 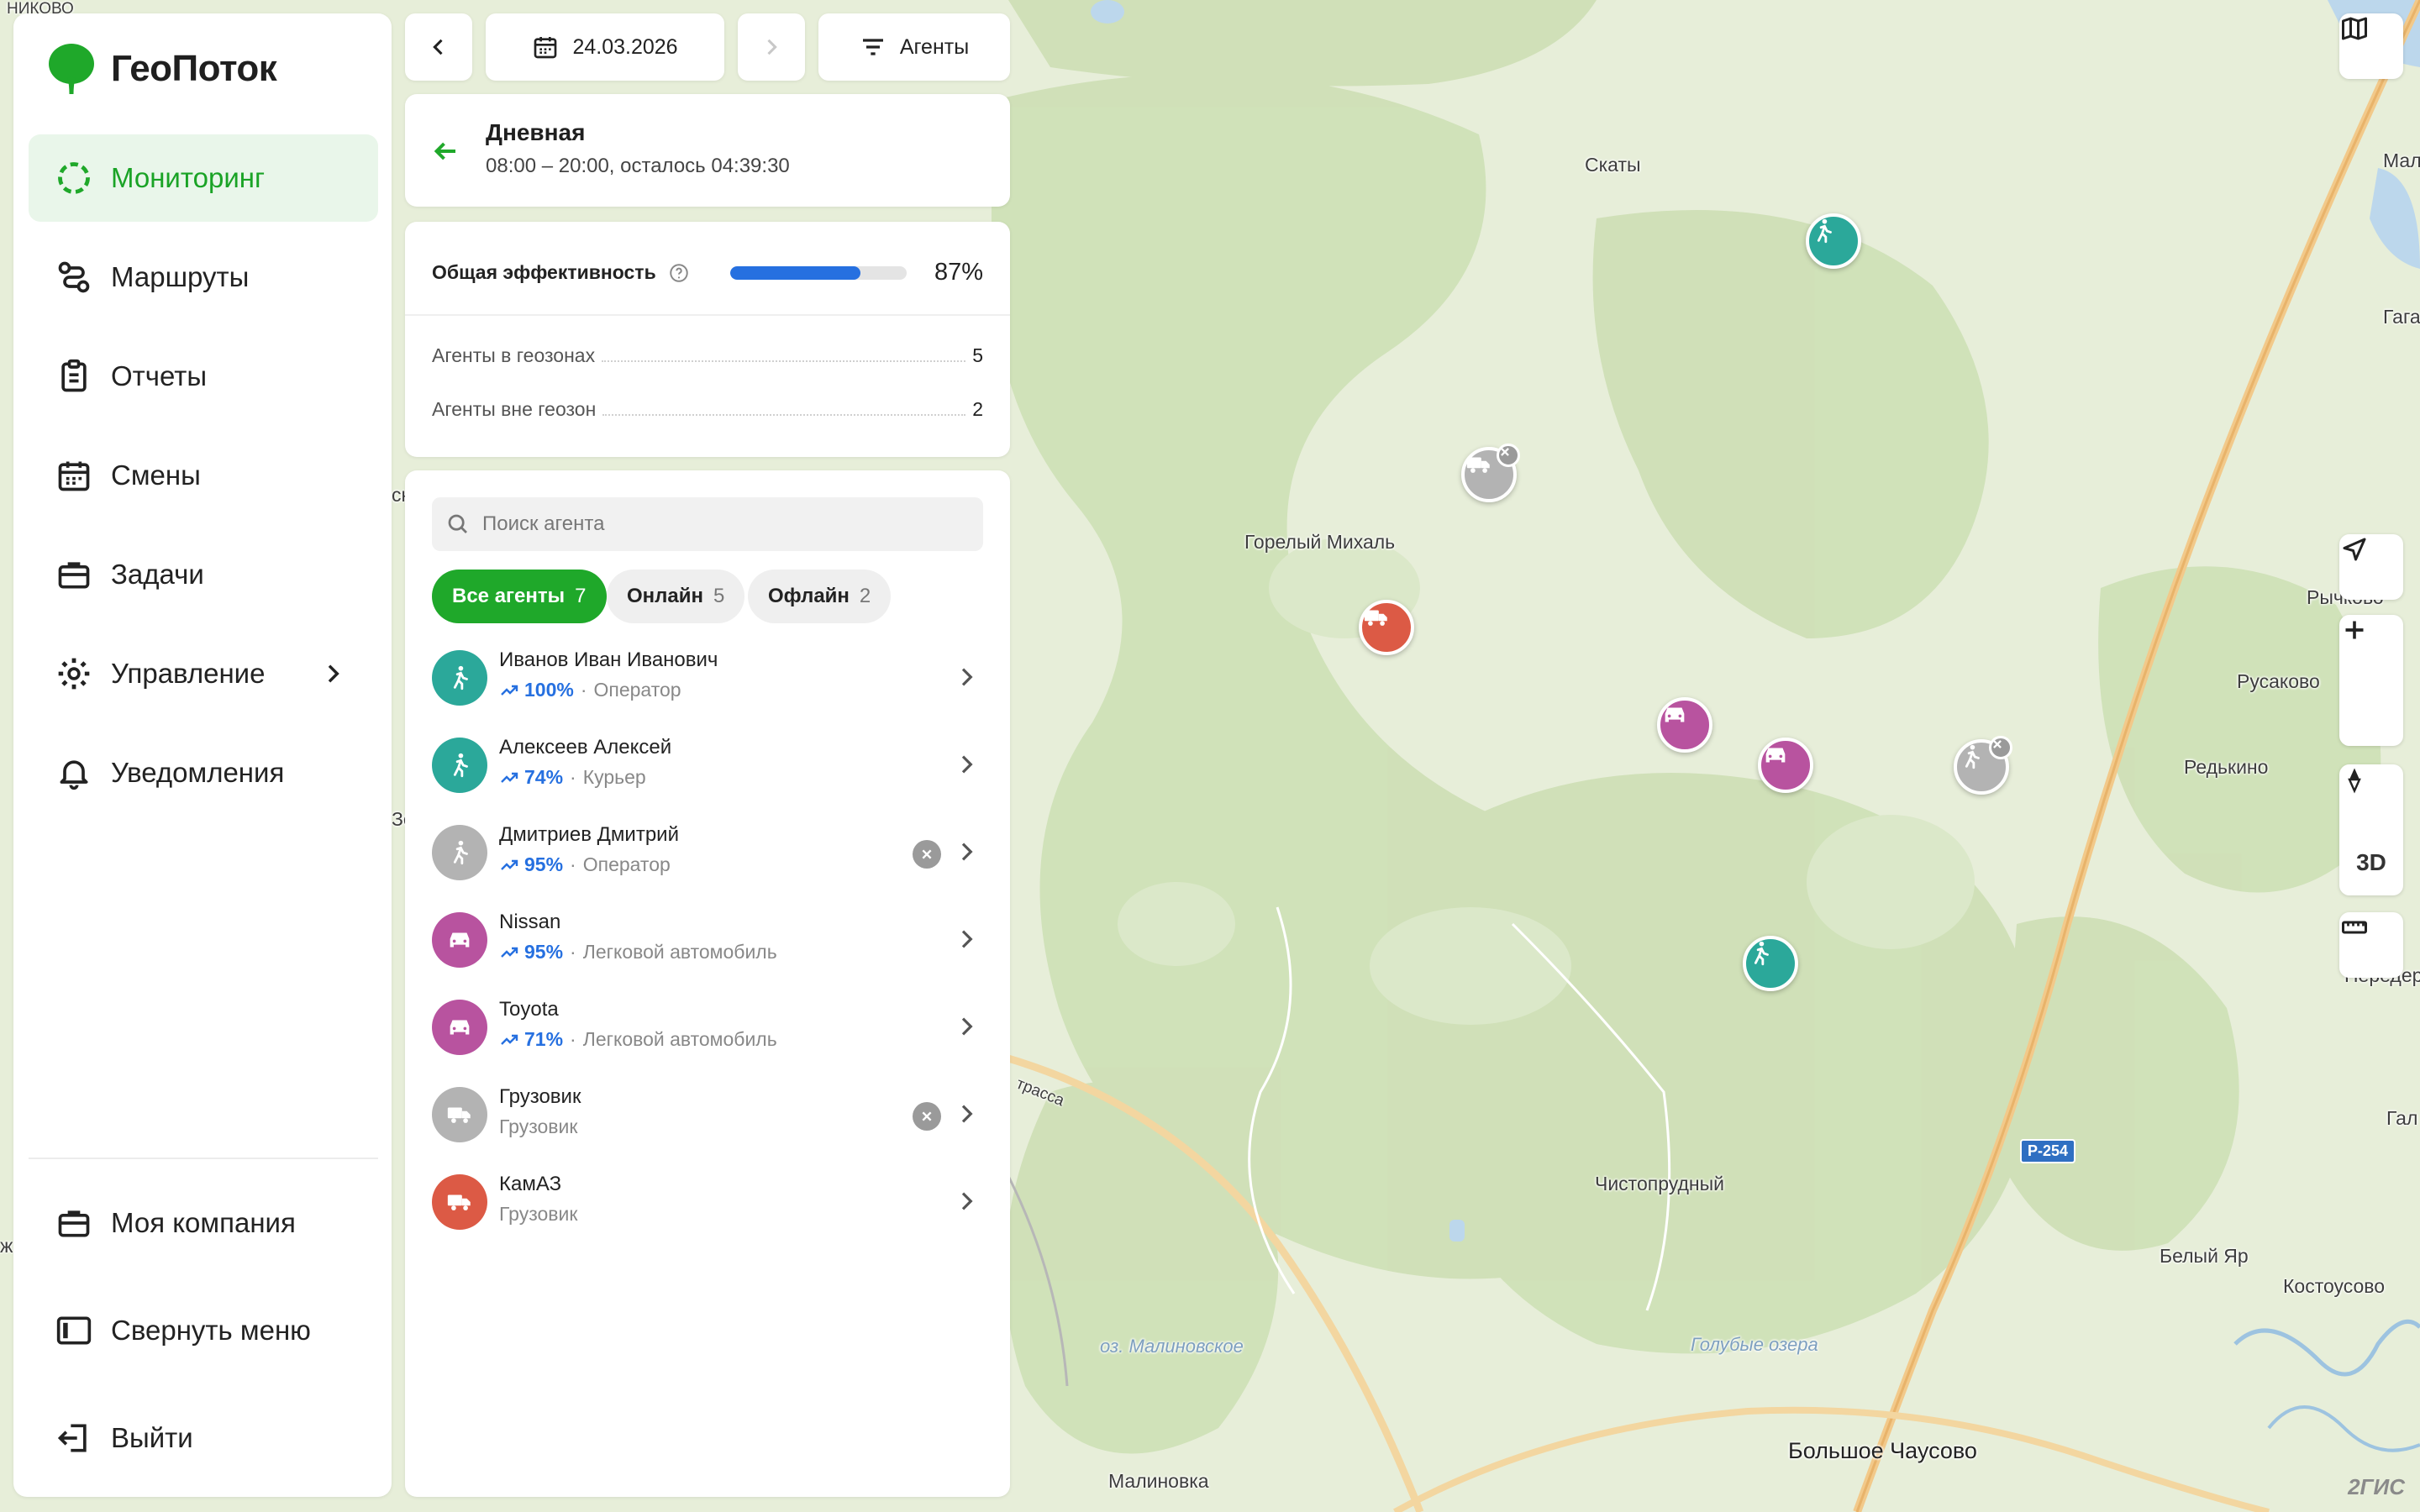 I want to click on stat-label: Агенты вне геозон, so click(x=514, y=409).